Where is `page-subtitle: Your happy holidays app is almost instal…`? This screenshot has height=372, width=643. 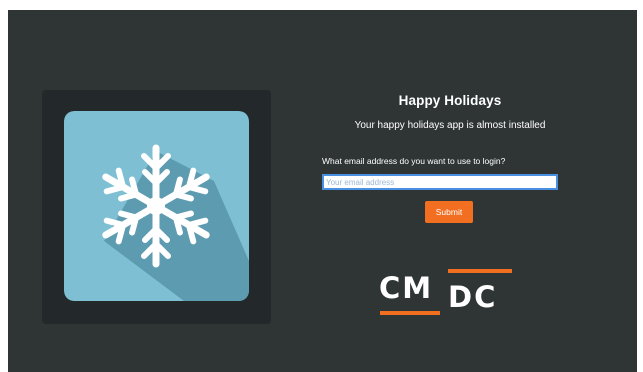
page-subtitle: Your happy holidays app is almost instal… is located at coordinates (450, 125).